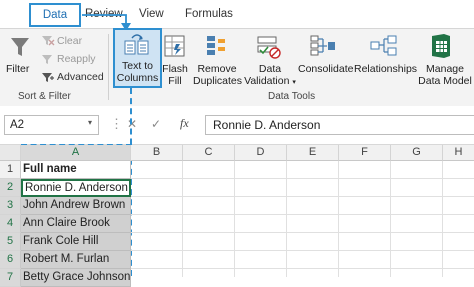  What do you see at coordinates (270, 76) in the screenshot?
I see `data-validation-button: Data Validation ▾` at bounding box center [270, 76].